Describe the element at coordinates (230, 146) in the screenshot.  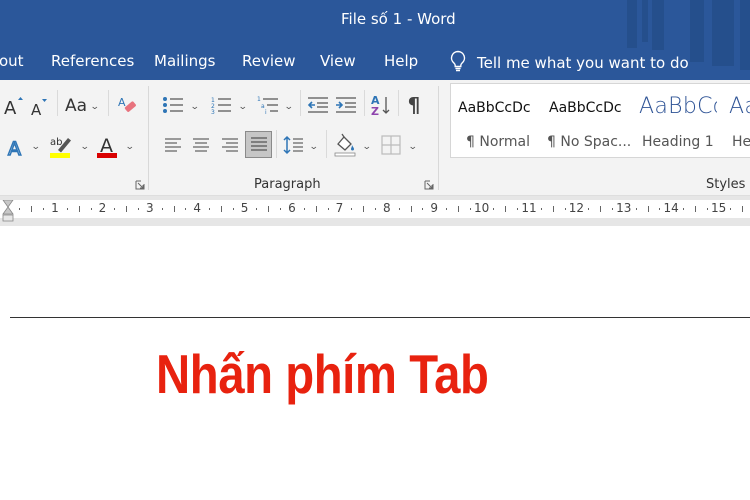
I see `align-right-button` at that location.